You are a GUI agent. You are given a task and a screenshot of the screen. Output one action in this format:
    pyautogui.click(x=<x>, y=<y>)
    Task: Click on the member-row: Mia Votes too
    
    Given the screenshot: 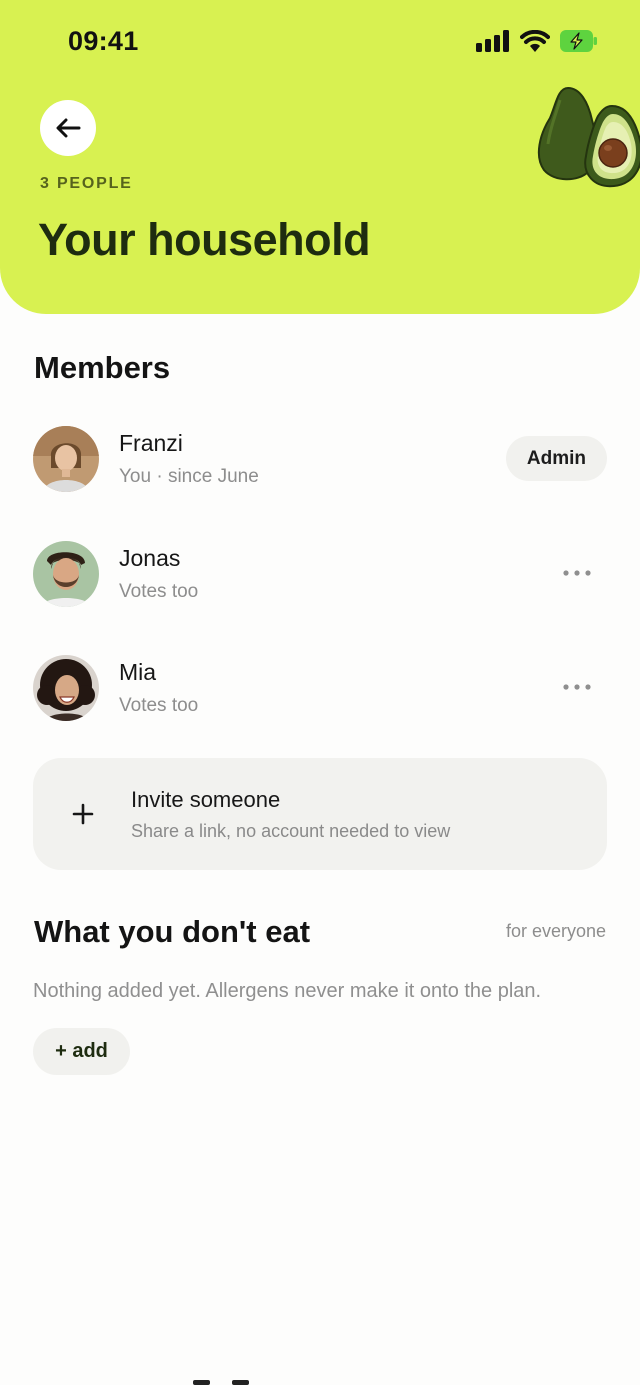 What is the action you would take?
    pyautogui.click(x=320, y=689)
    